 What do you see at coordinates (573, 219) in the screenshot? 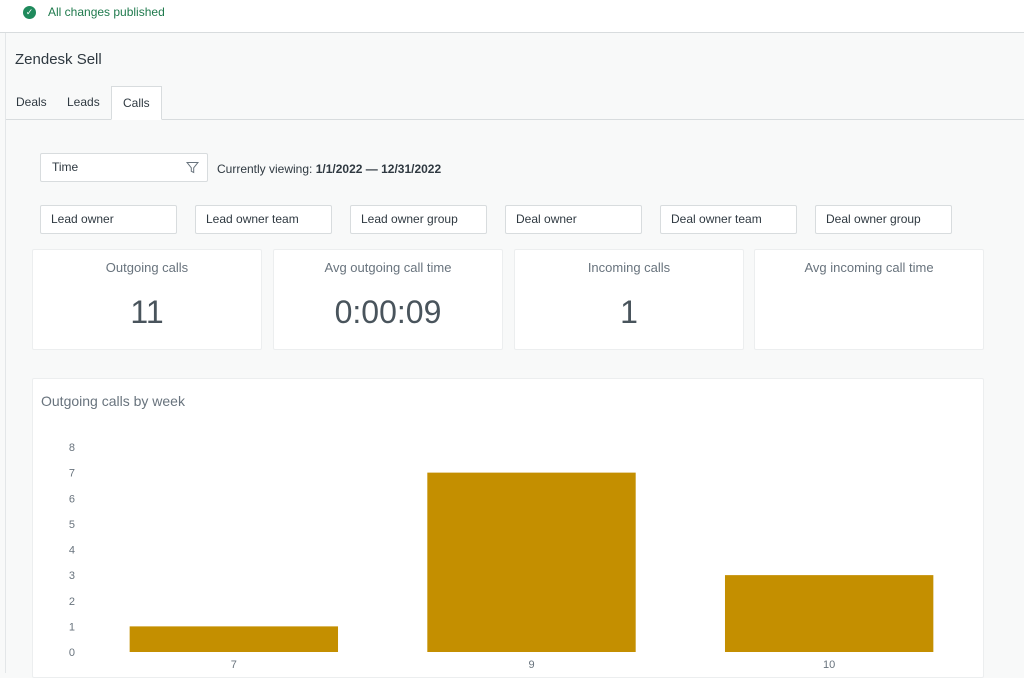
I see `deal-owner-filter: Deal owner` at bounding box center [573, 219].